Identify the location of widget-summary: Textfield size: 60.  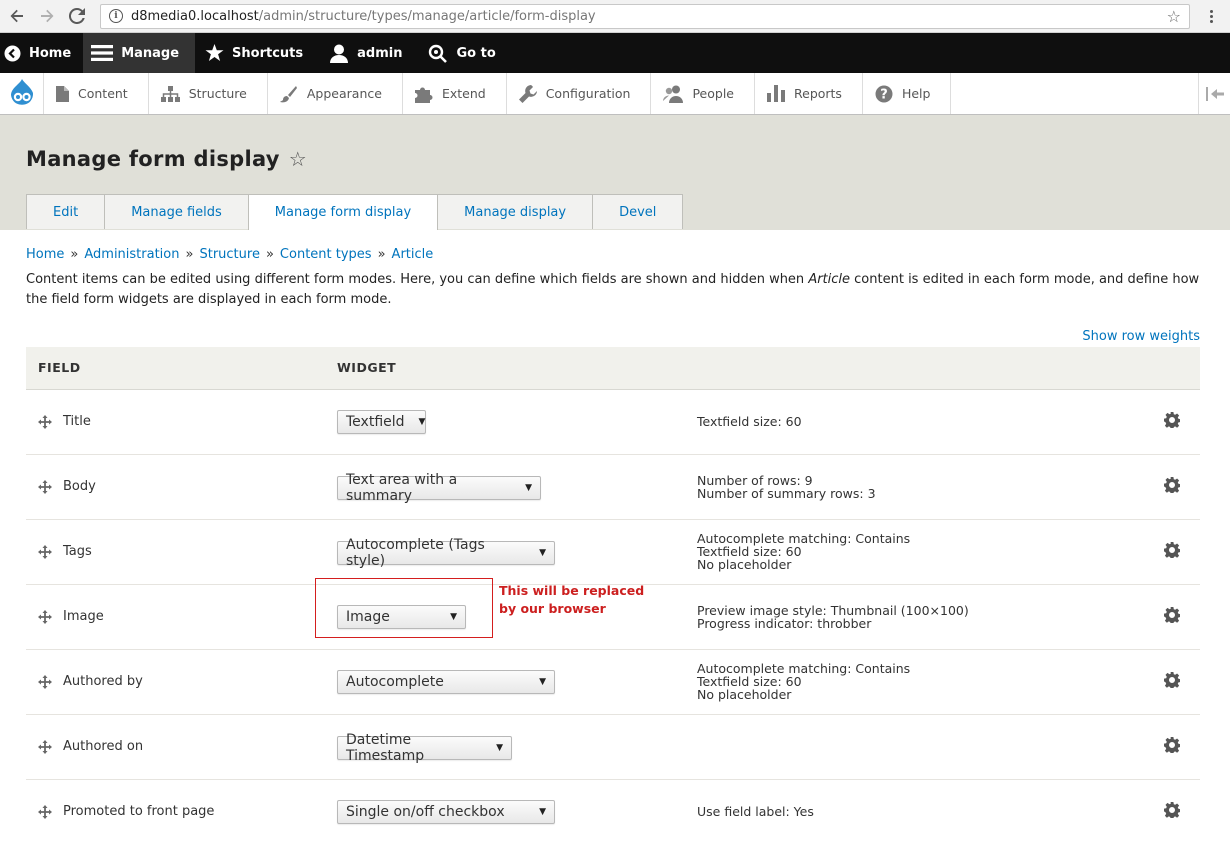
(920, 421).